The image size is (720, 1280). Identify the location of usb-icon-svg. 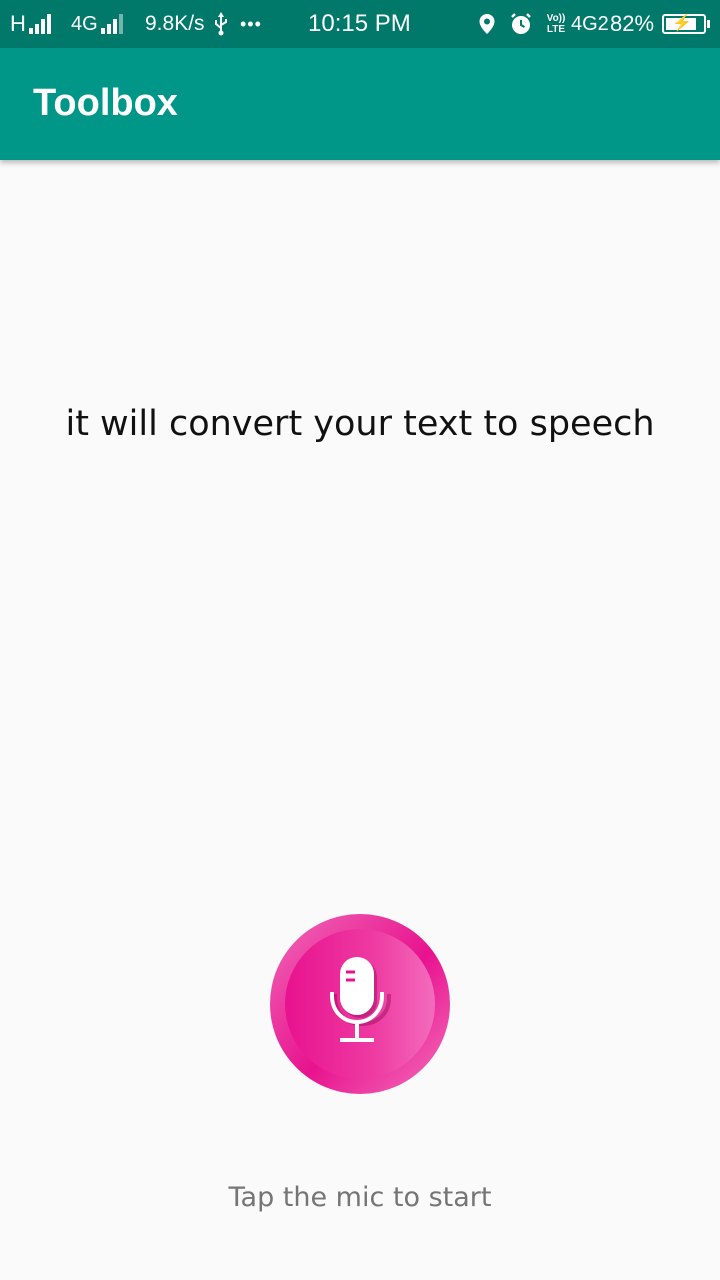
(221, 24).